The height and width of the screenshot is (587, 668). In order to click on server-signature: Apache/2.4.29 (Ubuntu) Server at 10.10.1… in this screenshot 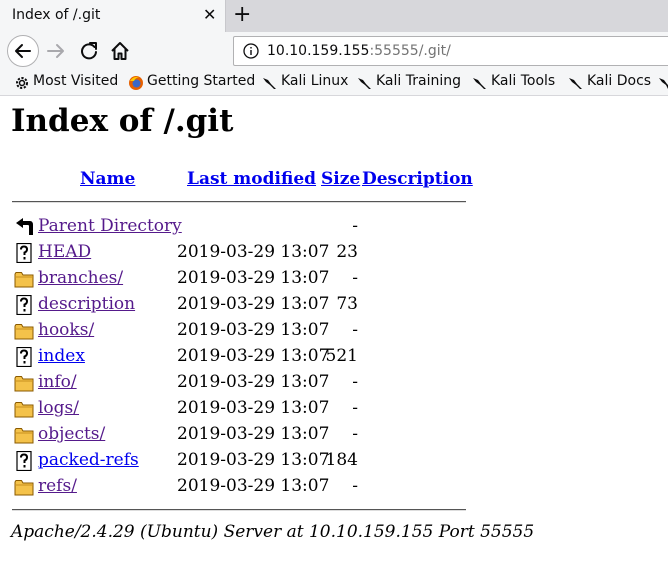, I will do `click(273, 532)`.